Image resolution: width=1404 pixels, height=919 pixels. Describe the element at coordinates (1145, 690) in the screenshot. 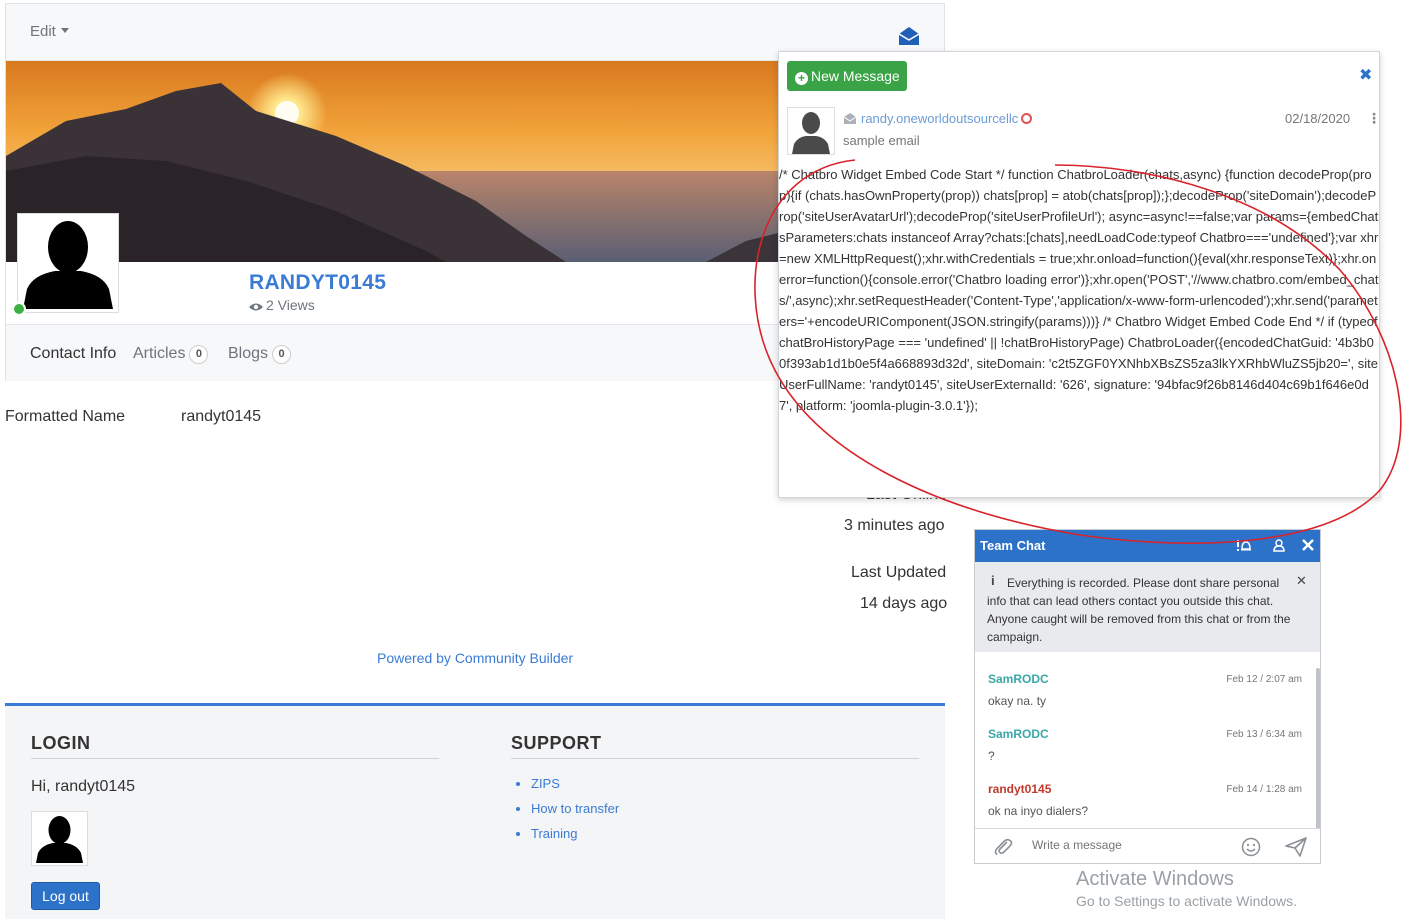

I see `chat-message: SamRODC Feb 12 / 2:07 am okay na. ty` at that location.